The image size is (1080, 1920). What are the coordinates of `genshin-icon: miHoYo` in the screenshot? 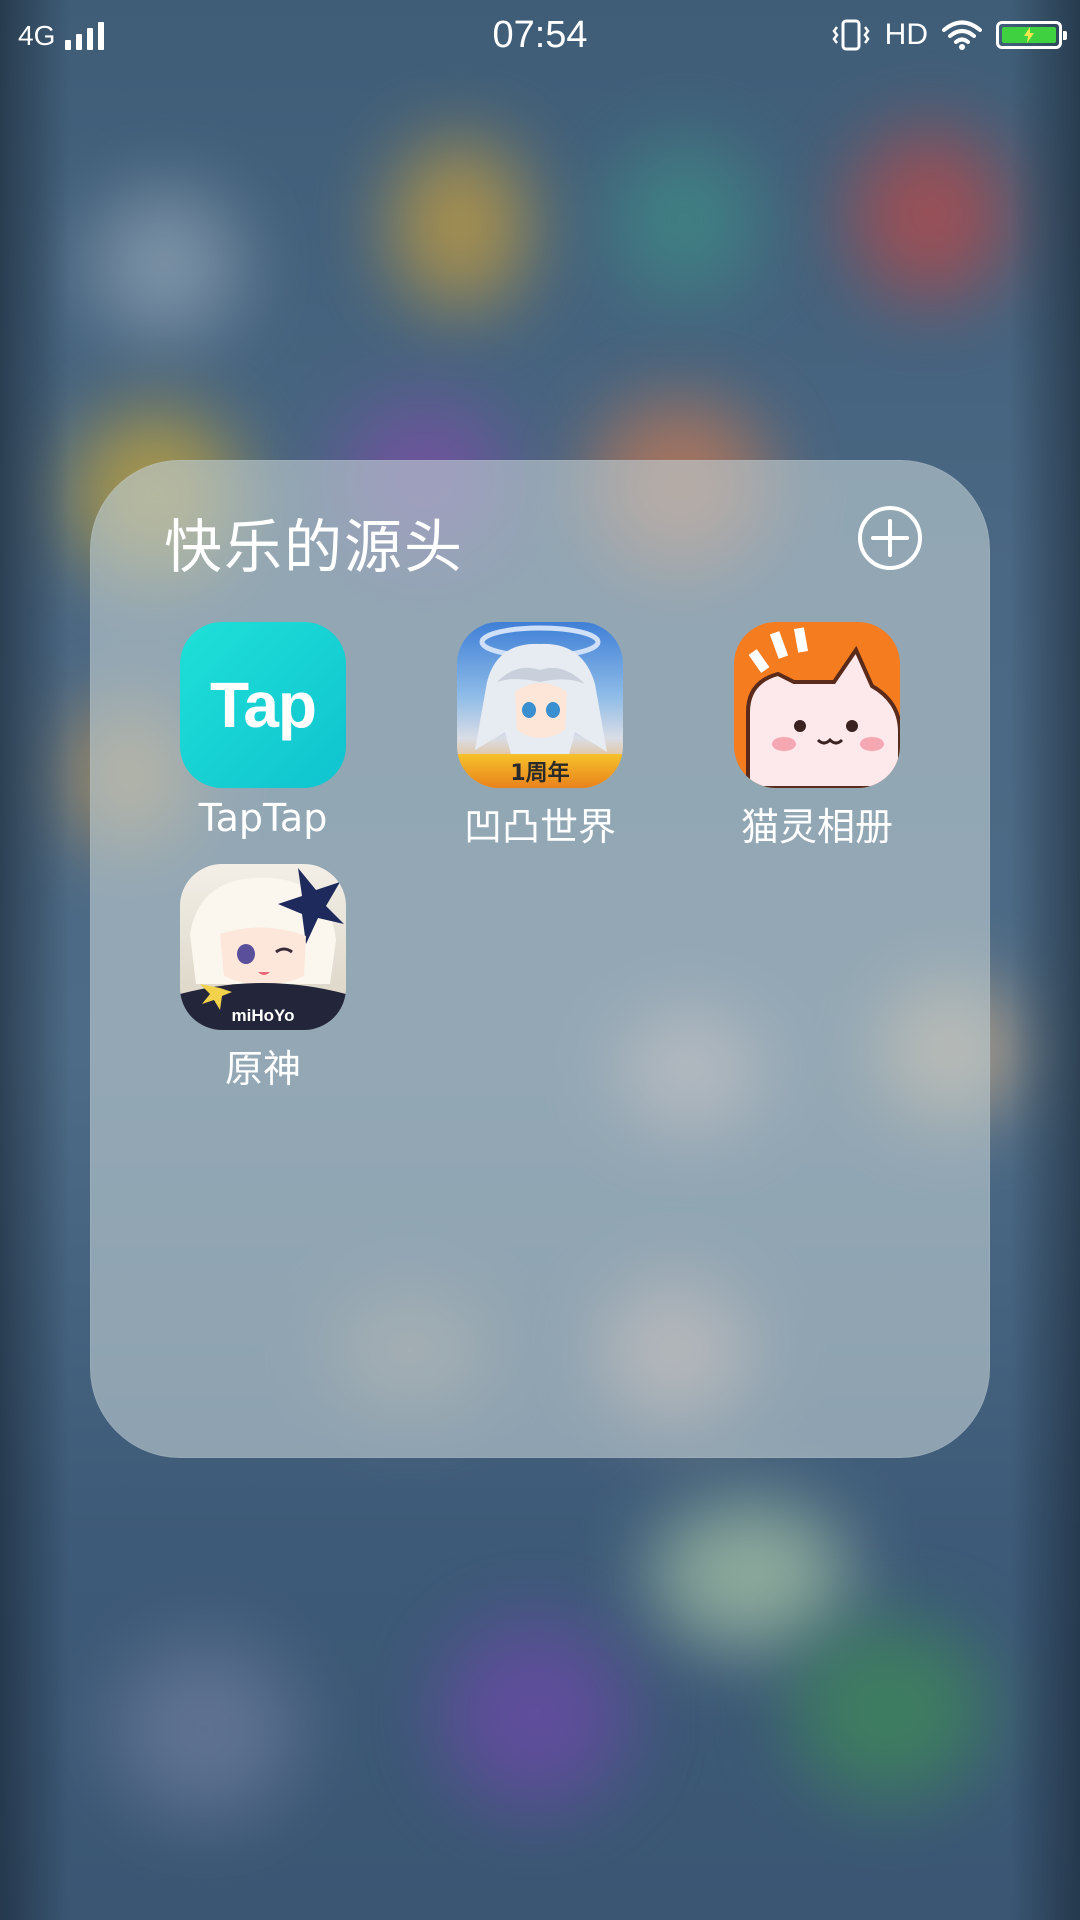 It's located at (263, 947).